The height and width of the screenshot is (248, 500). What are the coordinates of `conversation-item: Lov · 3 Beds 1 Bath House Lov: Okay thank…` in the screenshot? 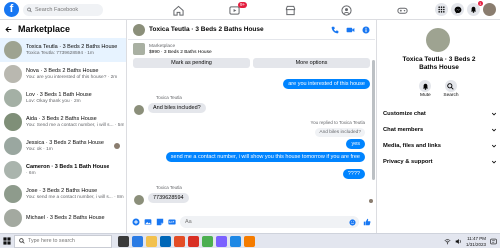 It's located at (63, 98).